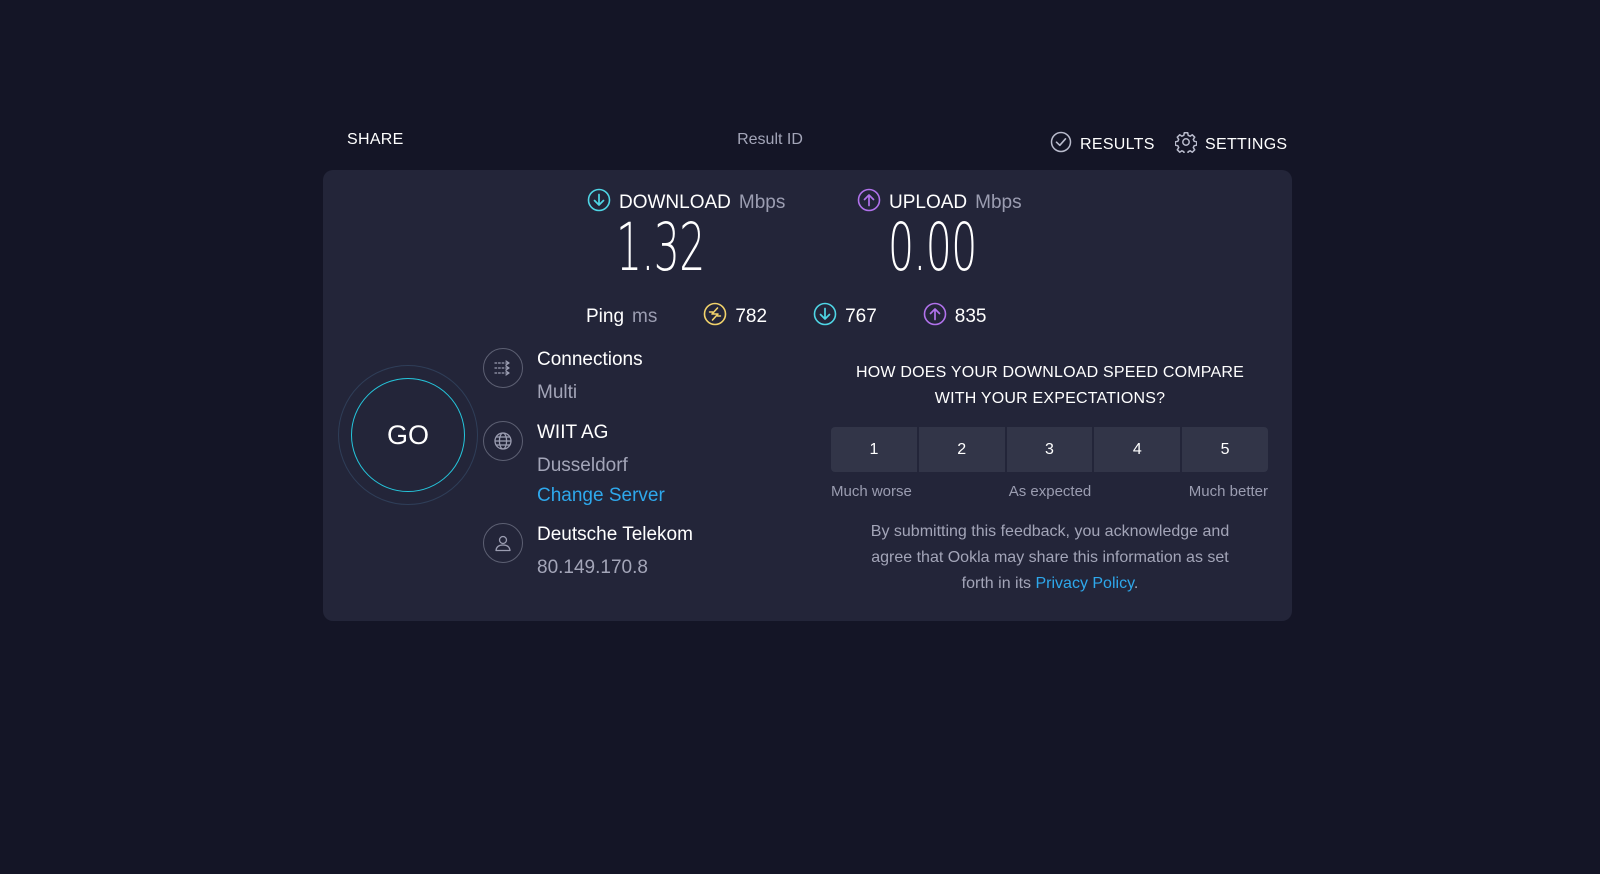  Describe the element at coordinates (1186, 144) in the screenshot. I see `gear-icon` at that location.